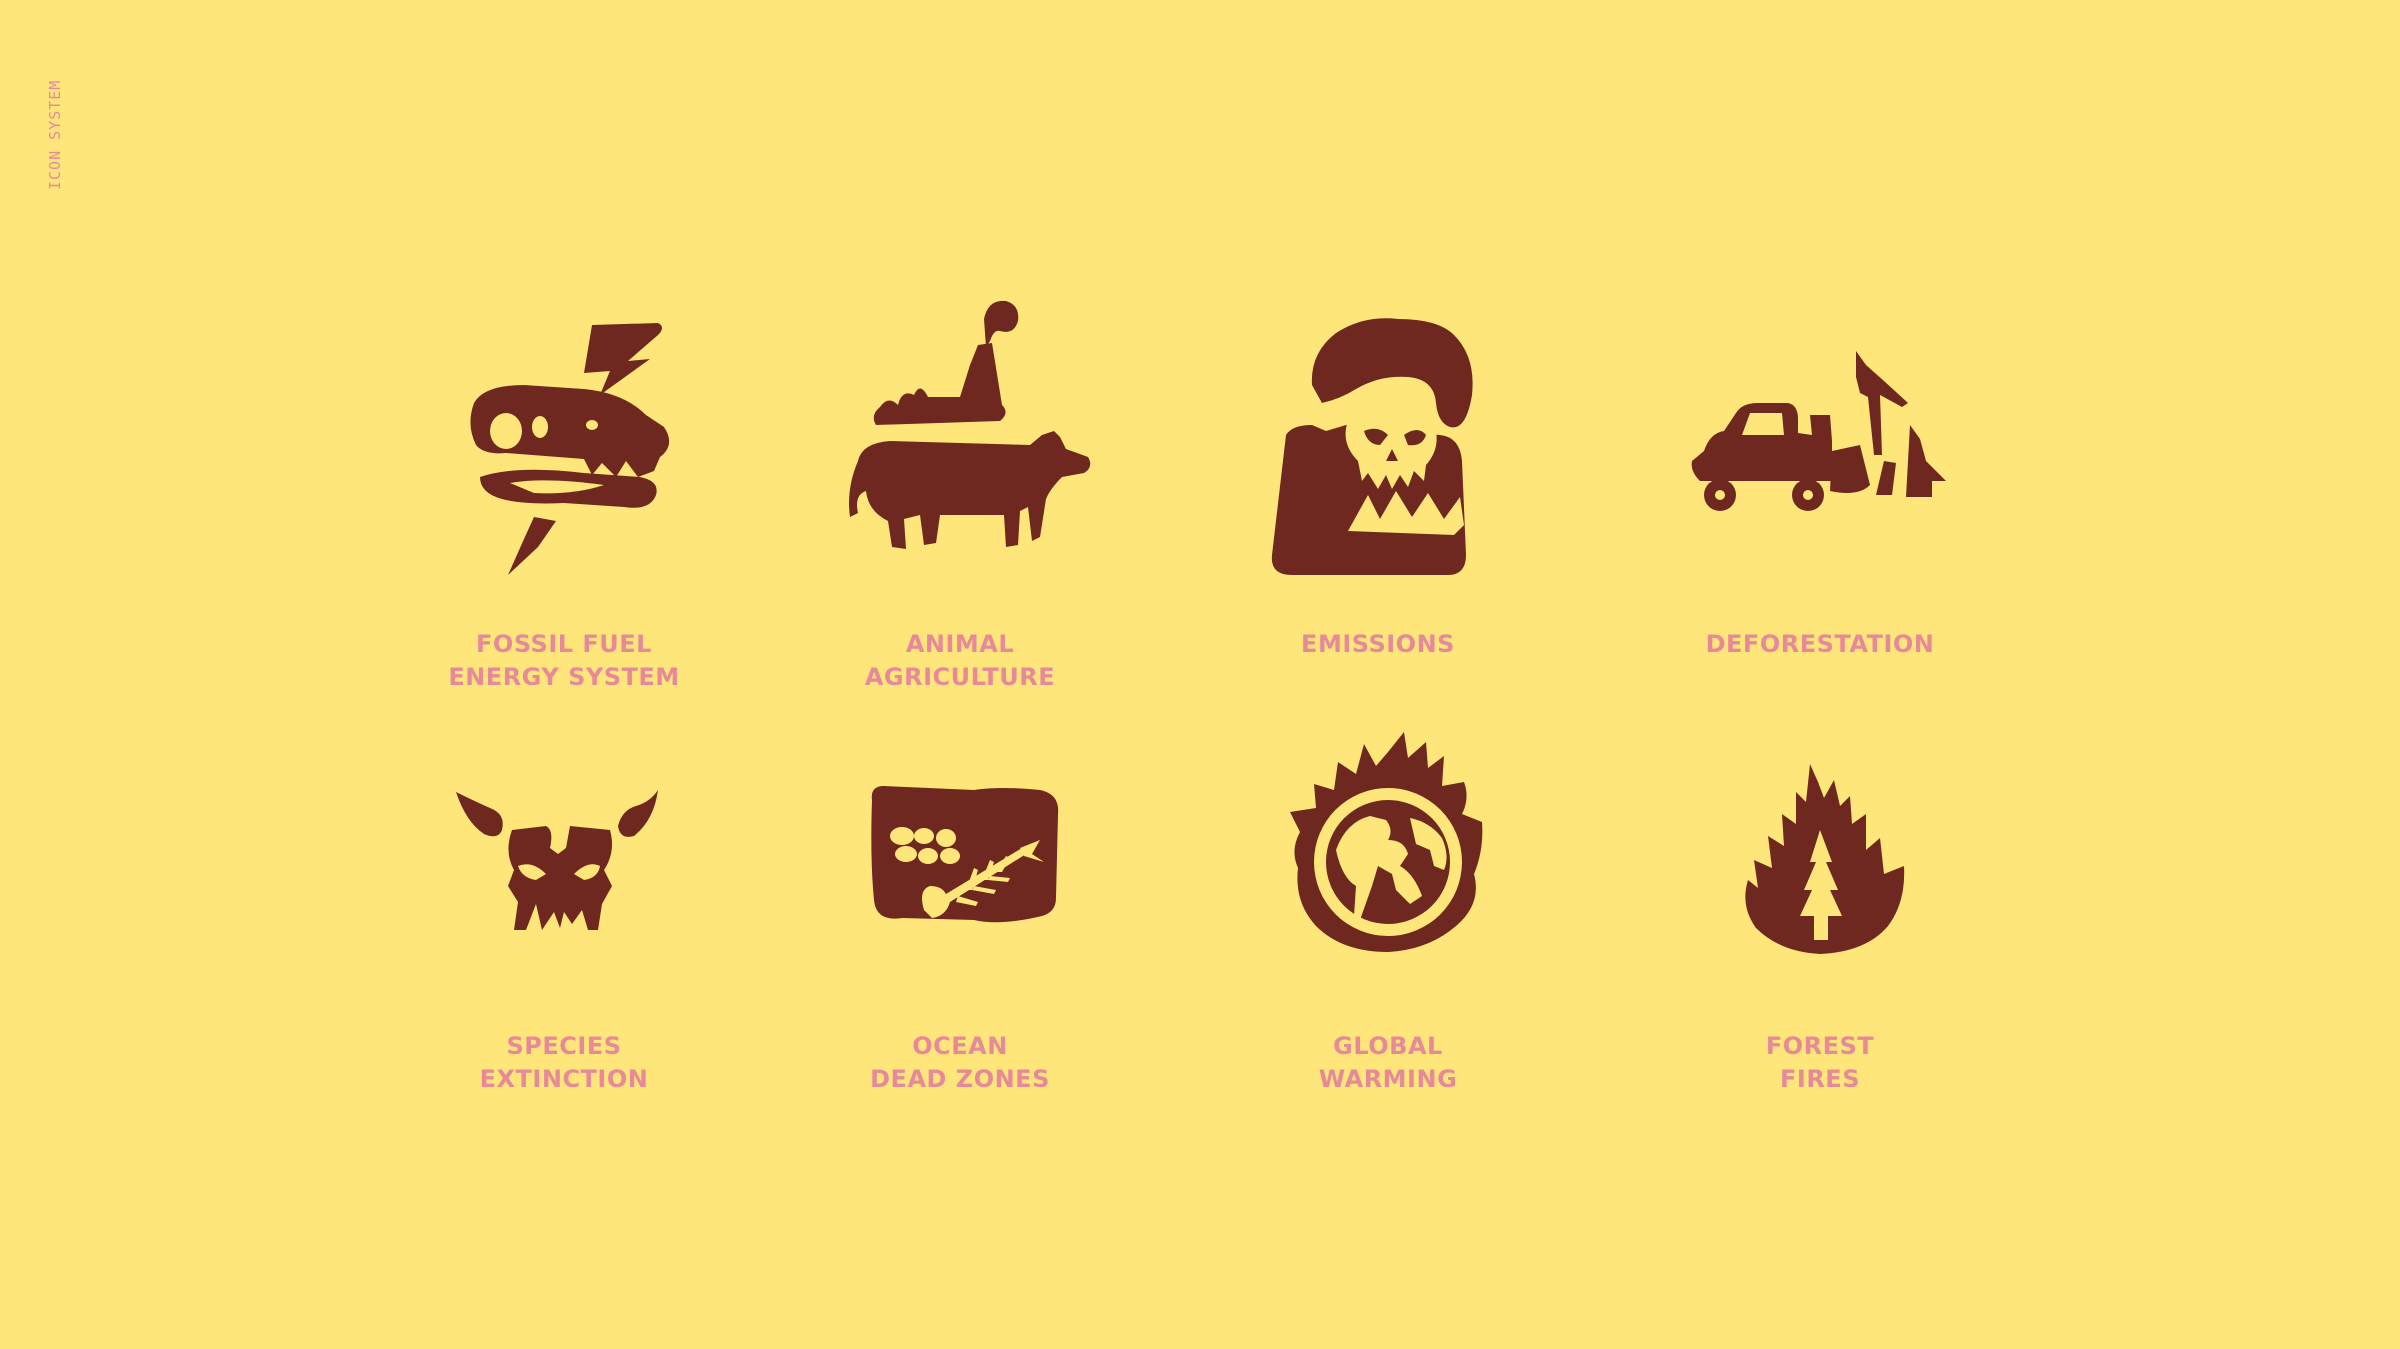  Describe the element at coordinates (564, 435) in the screenshot. I see `dinosaur-skull-lightning-icon` at that location.